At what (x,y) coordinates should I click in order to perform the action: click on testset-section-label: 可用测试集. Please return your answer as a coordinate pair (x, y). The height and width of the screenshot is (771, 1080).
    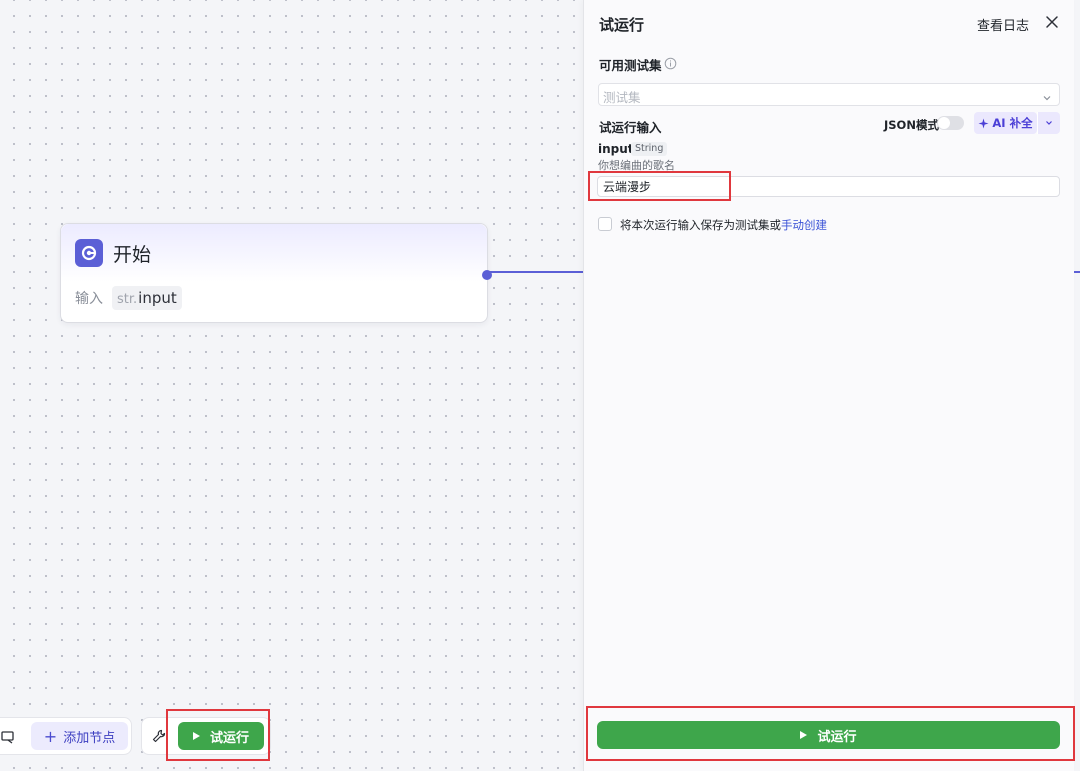
    Looking at the image, I should click on (630, 65).